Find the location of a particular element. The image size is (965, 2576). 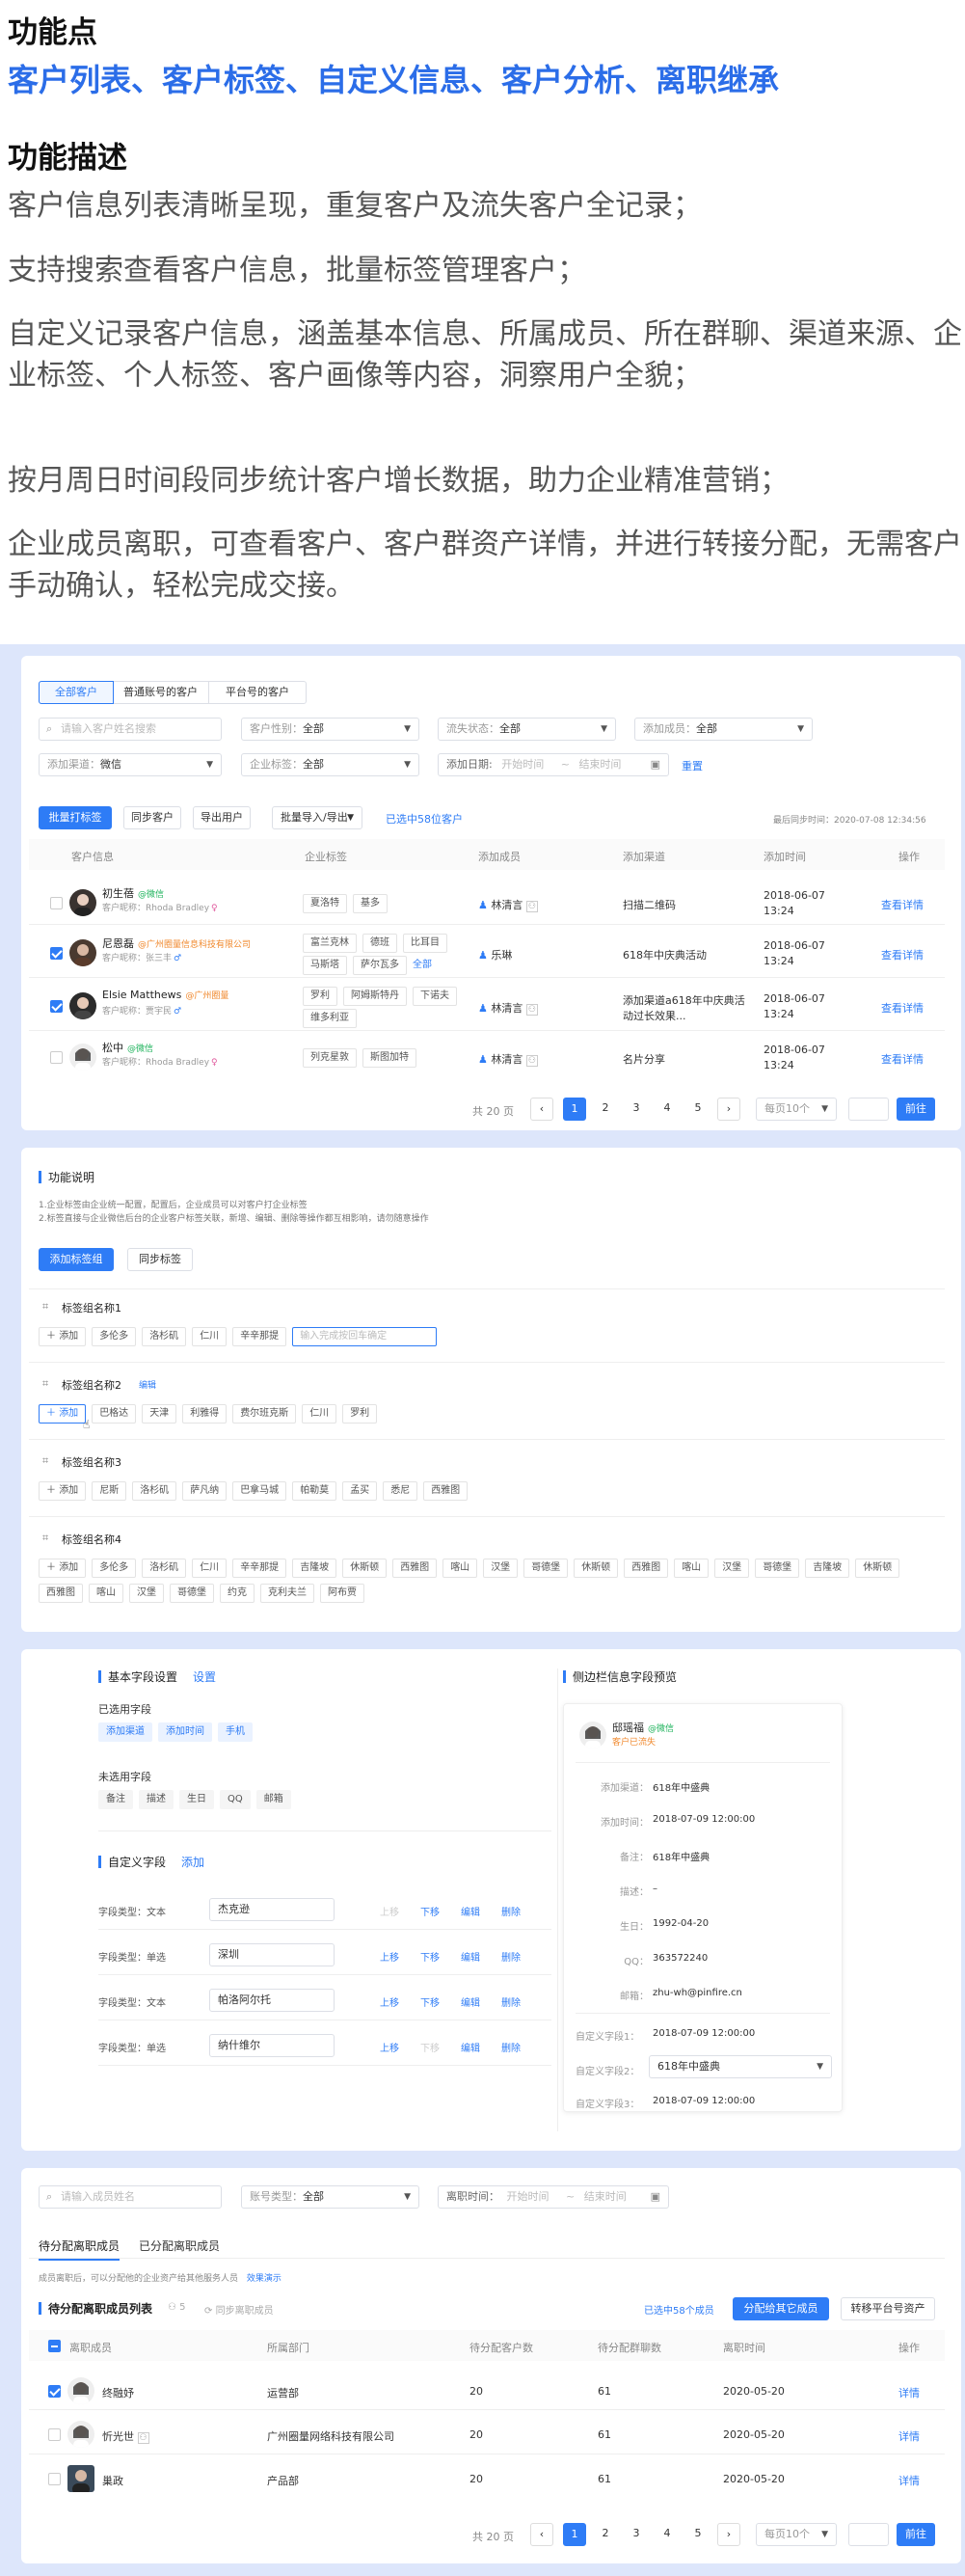

edit-group-link: 编辑 is located at coordinates (147, 1384).